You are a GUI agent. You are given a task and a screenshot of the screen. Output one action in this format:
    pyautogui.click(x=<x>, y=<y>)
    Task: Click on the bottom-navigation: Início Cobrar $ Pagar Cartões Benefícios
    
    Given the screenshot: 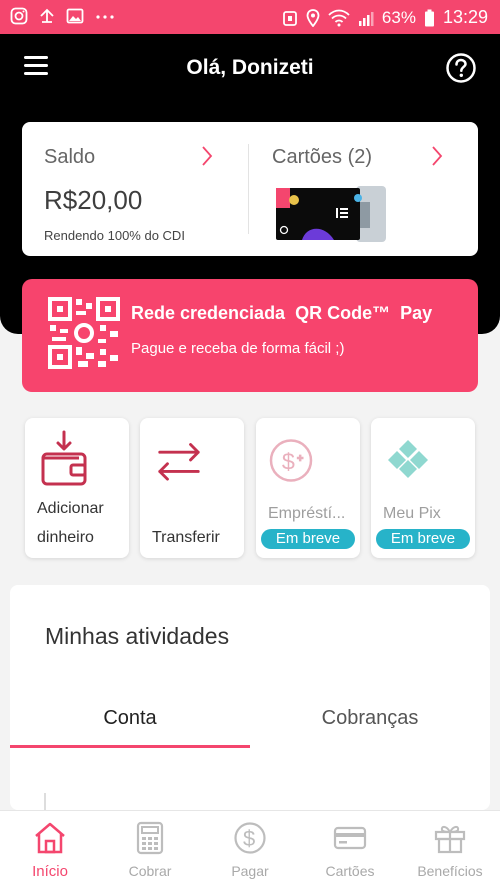 What is the action you would take?
    pyautogui.click(x=250, y=849)
    